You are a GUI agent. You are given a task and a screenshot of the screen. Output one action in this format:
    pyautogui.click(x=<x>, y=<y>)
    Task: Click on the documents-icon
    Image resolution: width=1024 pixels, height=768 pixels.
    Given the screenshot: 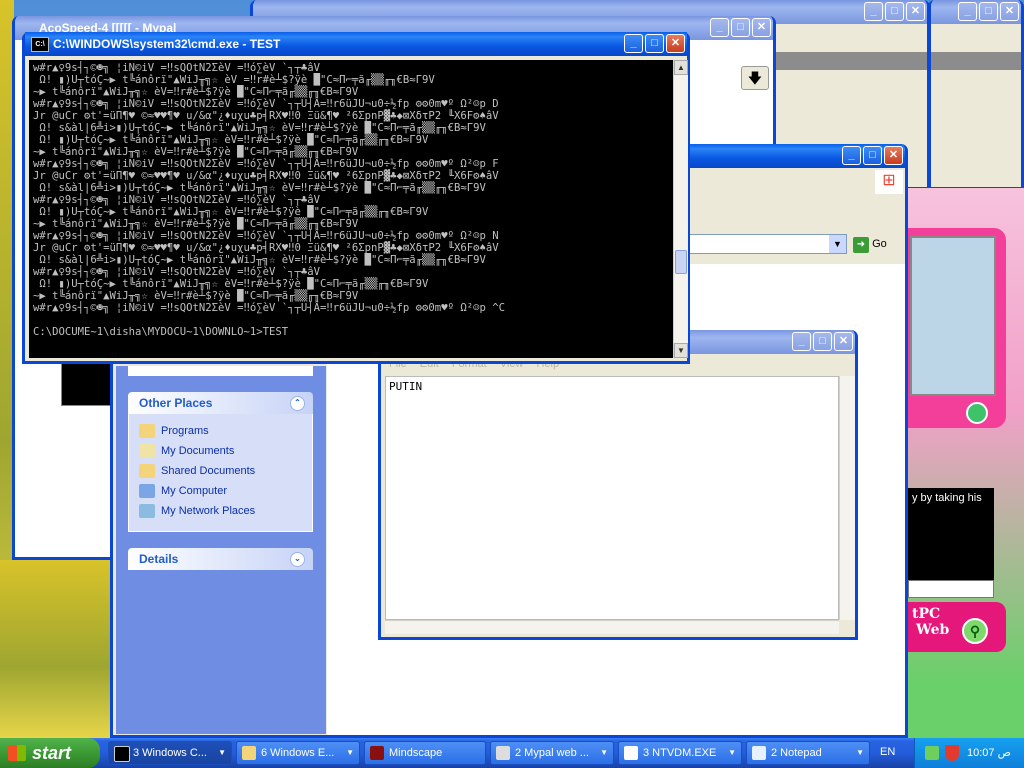 What is the action you would take?
    pyautogui.click(x=147, y=451)
    